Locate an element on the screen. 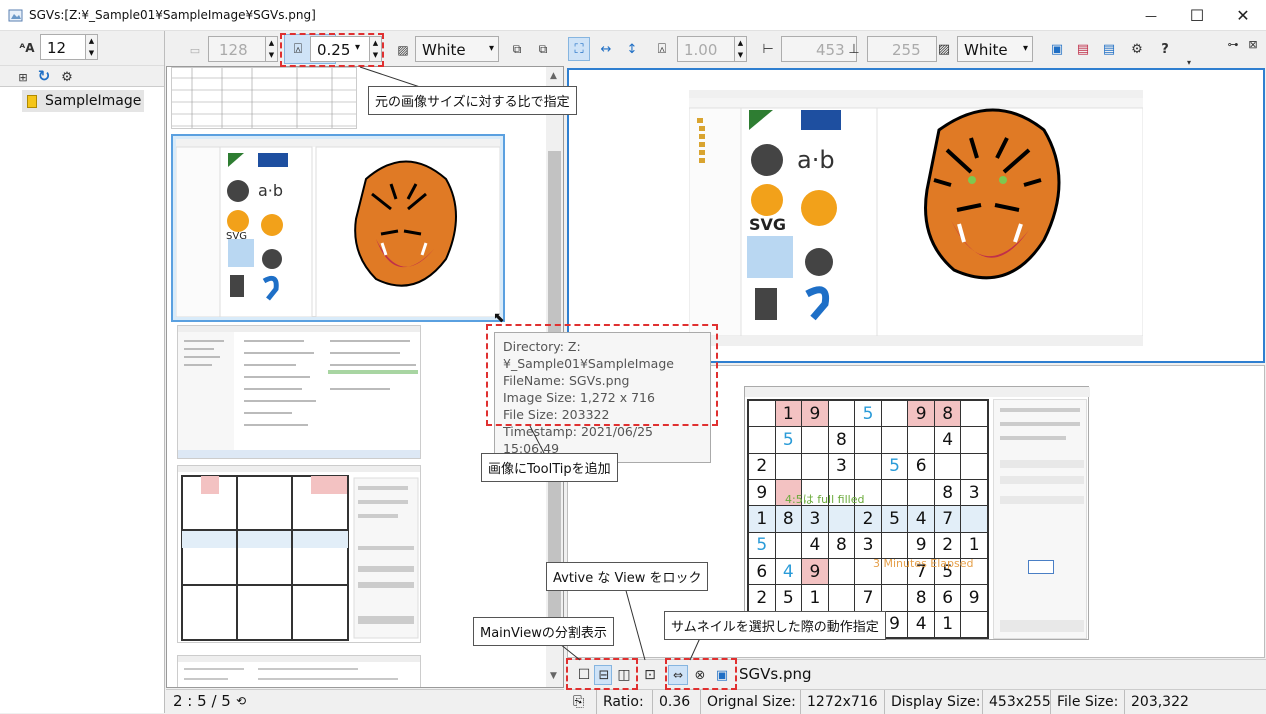 The image size is (1266, 714). callout-split: MainViewの分割表示 is located at coordinates (543, 631).